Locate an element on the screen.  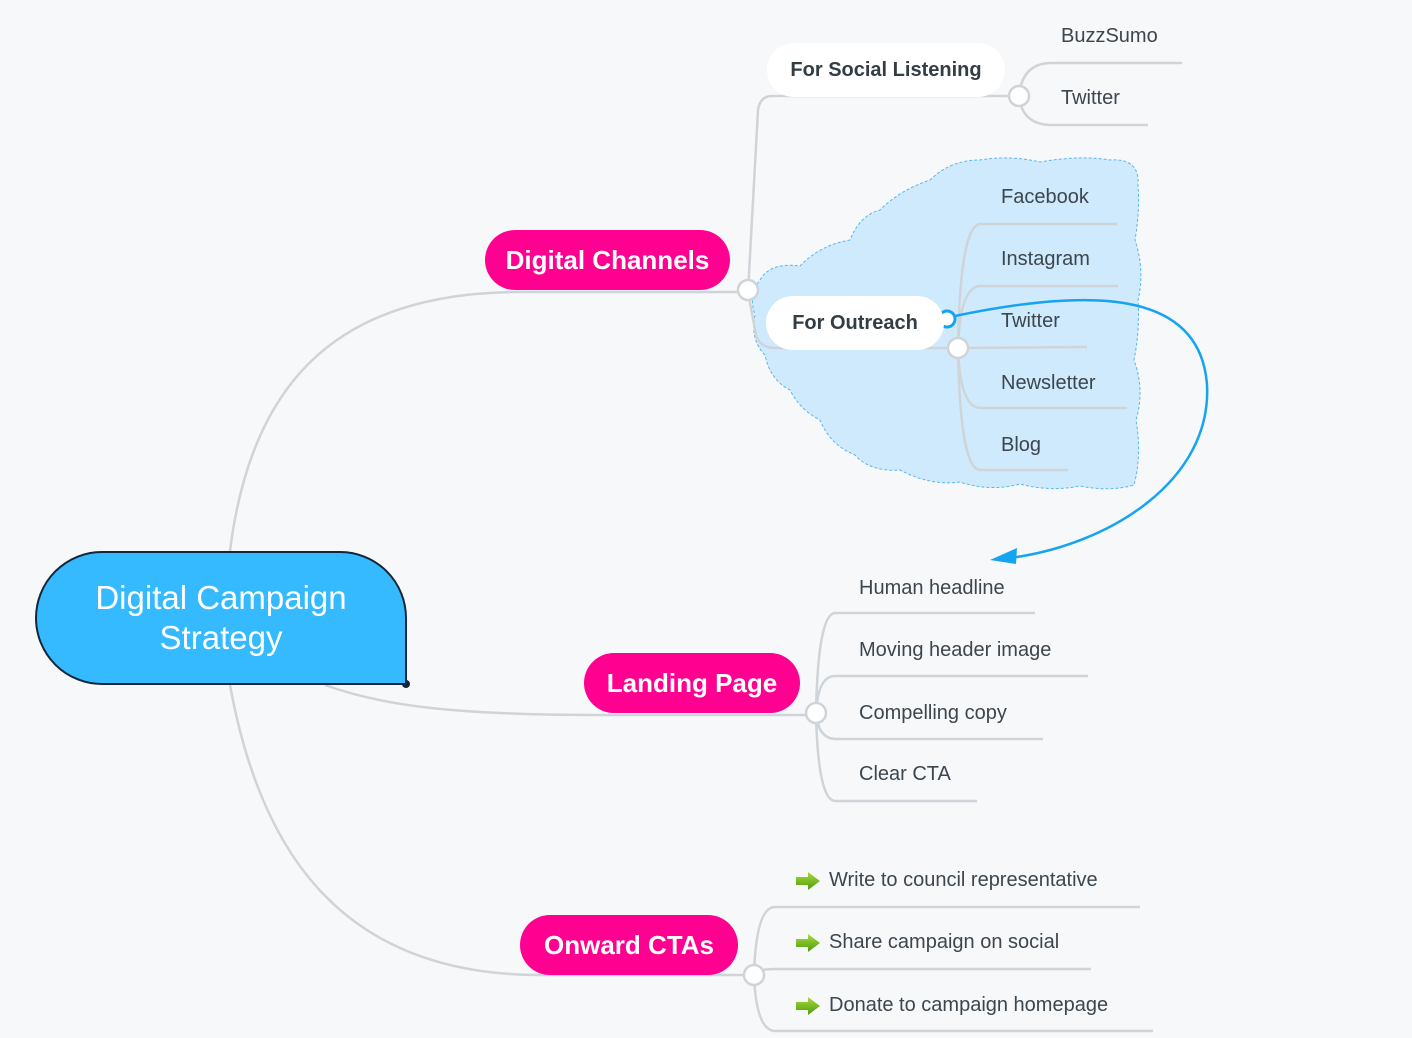
leaf-compelling-copy: Compelling copy is located at coordinates (933, 713).